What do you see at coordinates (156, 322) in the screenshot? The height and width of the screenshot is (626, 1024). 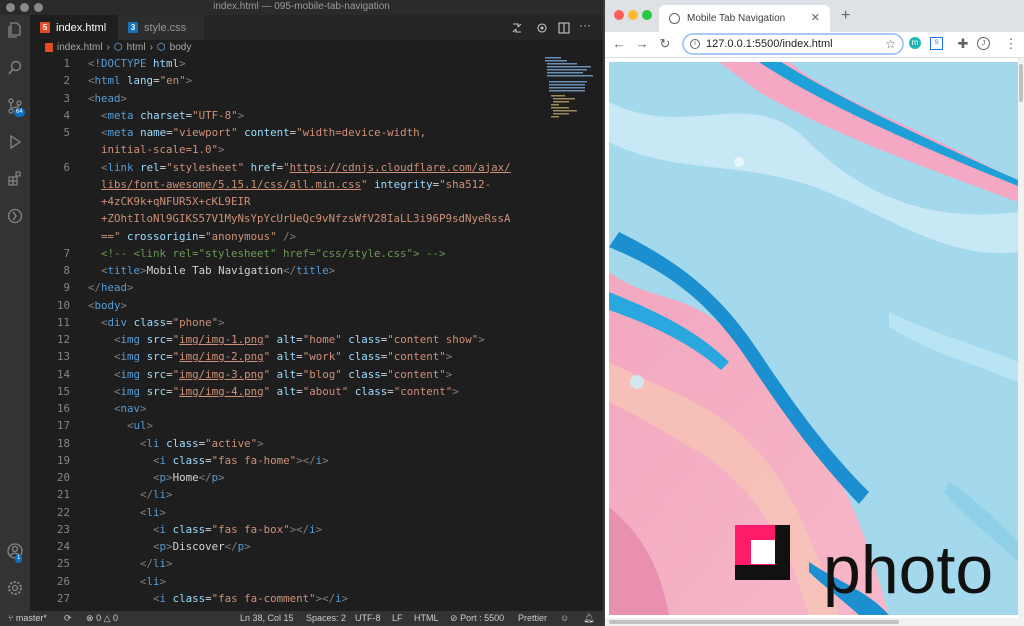 I see `code-line: <div class="phone">` at bounding box center [156, 322].